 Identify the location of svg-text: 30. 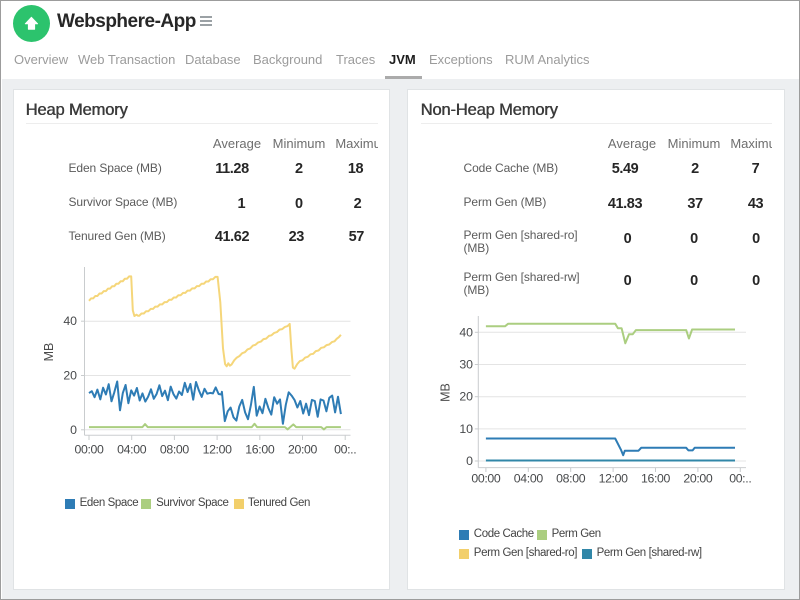
(466, 365).